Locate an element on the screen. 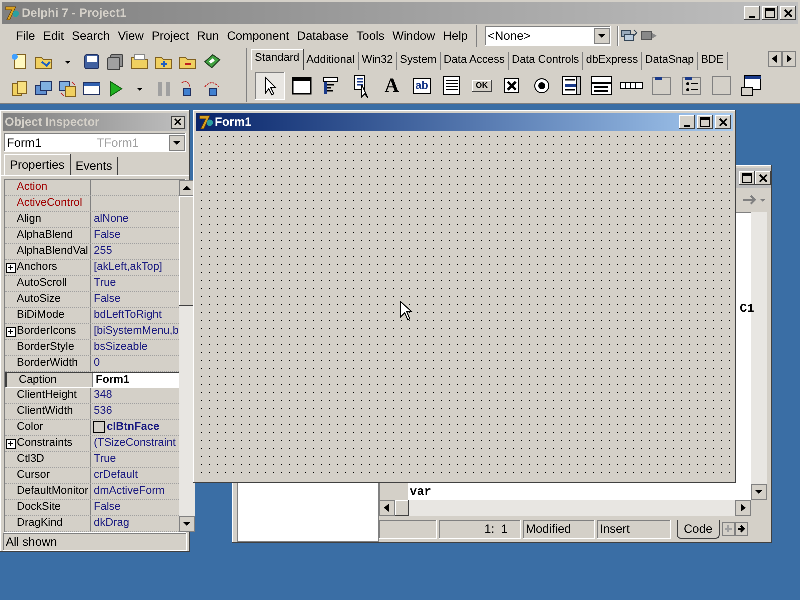 This screenshot has height=600, width=800. palette-tab: Win32 is located at coordinates (378, 61).